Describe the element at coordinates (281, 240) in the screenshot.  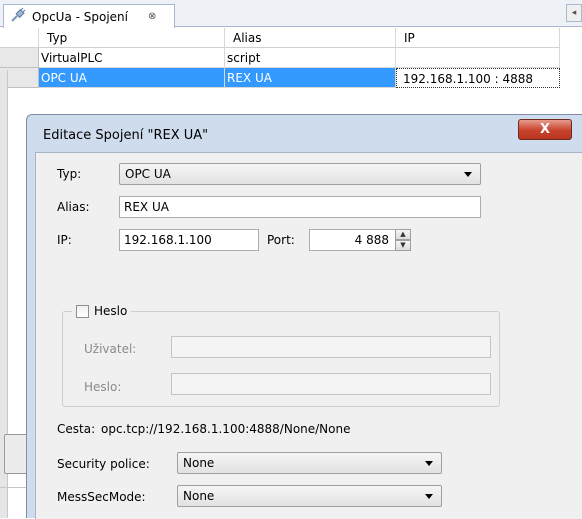
I see `port-label: Port:` at that location.